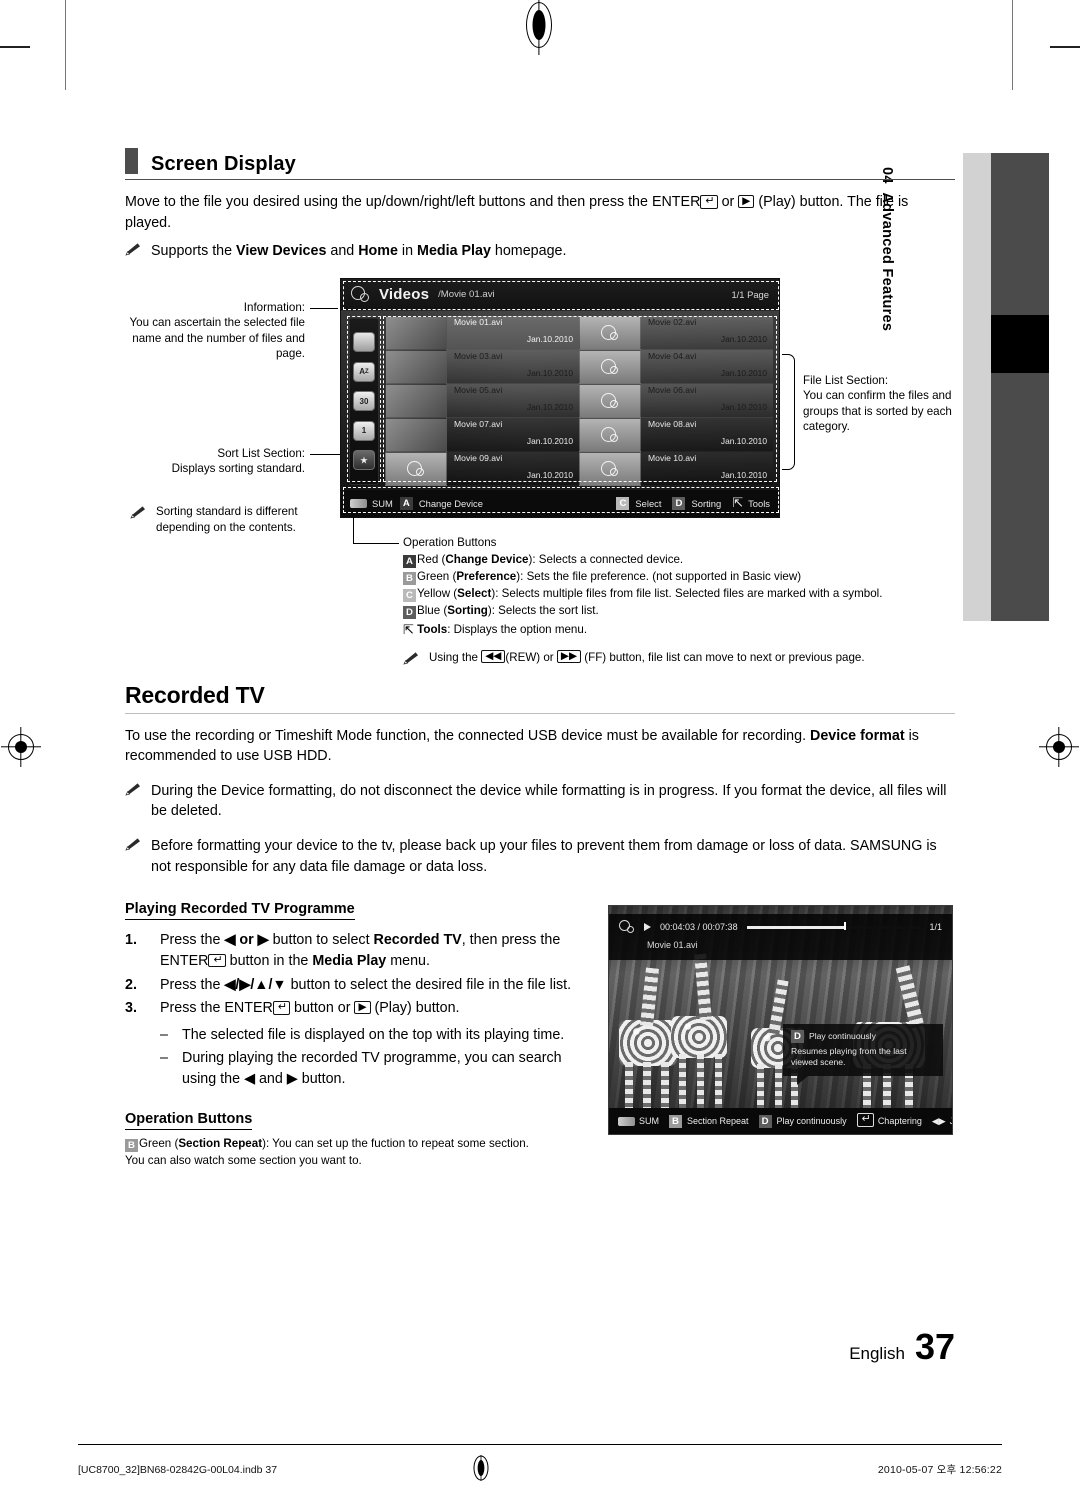 The height and width of the screenshot is (1494, 1080). I want to click on file-name: Movie 08.avi, so click(672, 423).